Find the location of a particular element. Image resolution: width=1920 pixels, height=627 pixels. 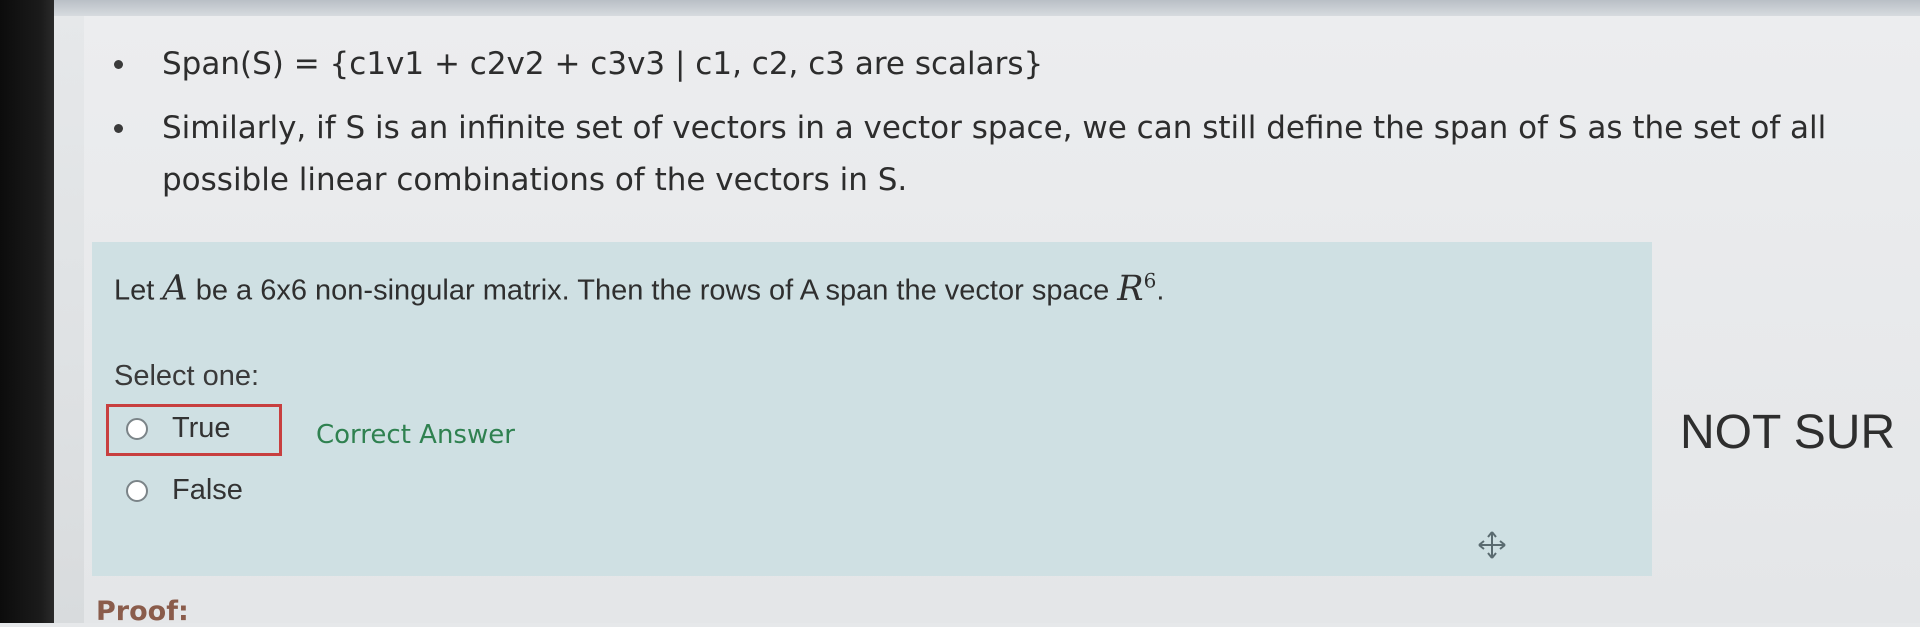

side-note: NOT SUR is located at coordinates (1788, 432).